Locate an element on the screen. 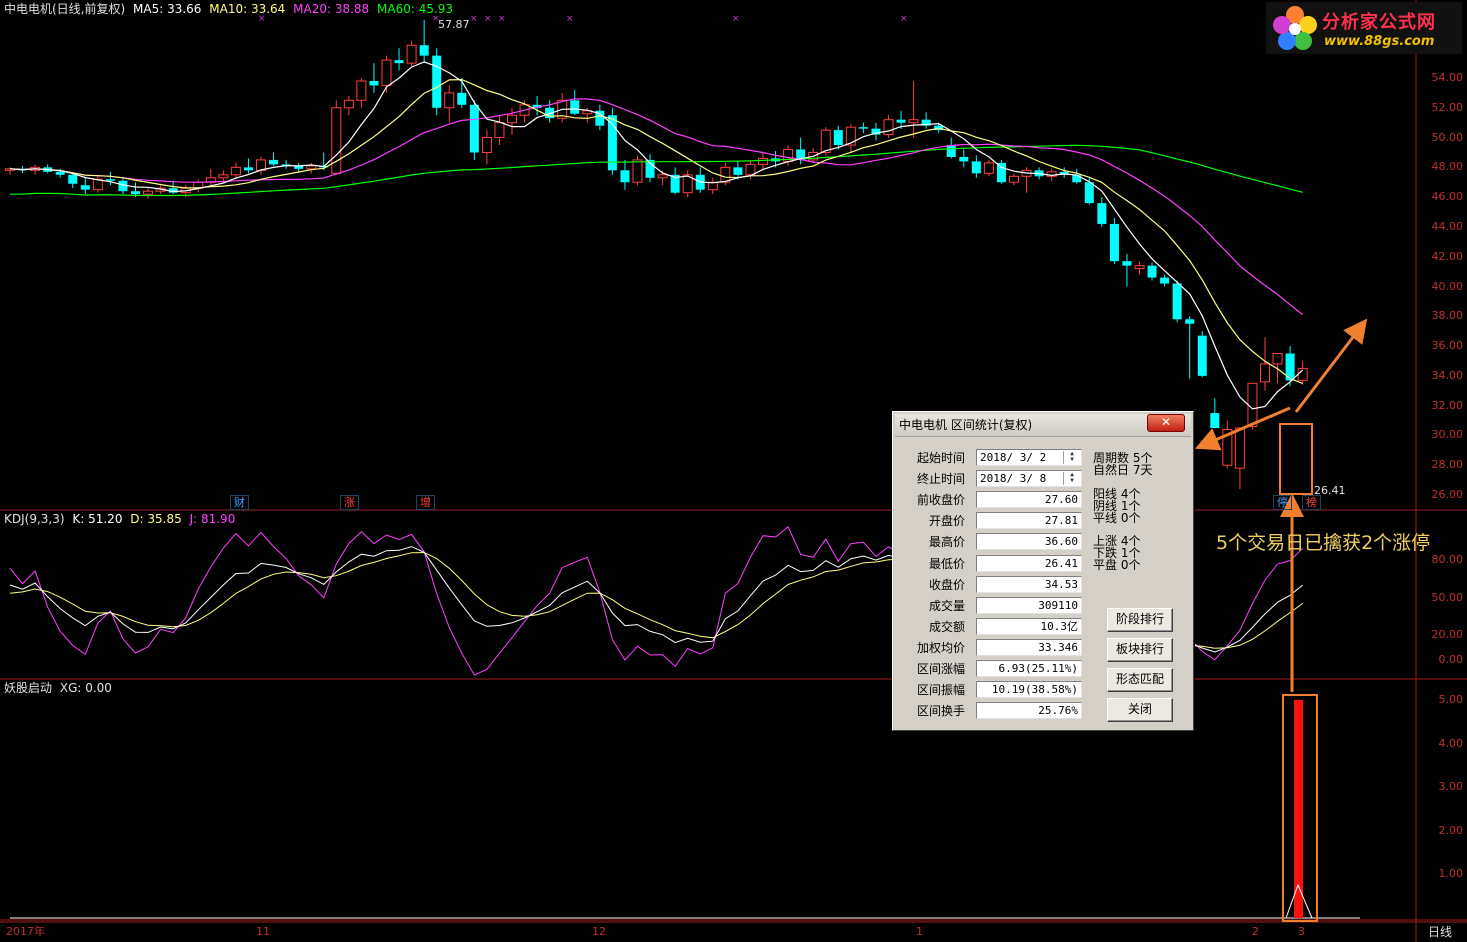  value-field: 10.19(38.58%) is located at coordinates (1029, 690).